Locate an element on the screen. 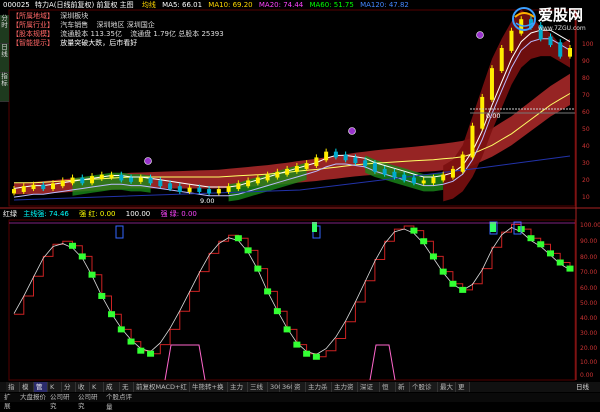 This screenshot has width=600, height=412. annotation: 0.00 is located at coordinates (493, 116).